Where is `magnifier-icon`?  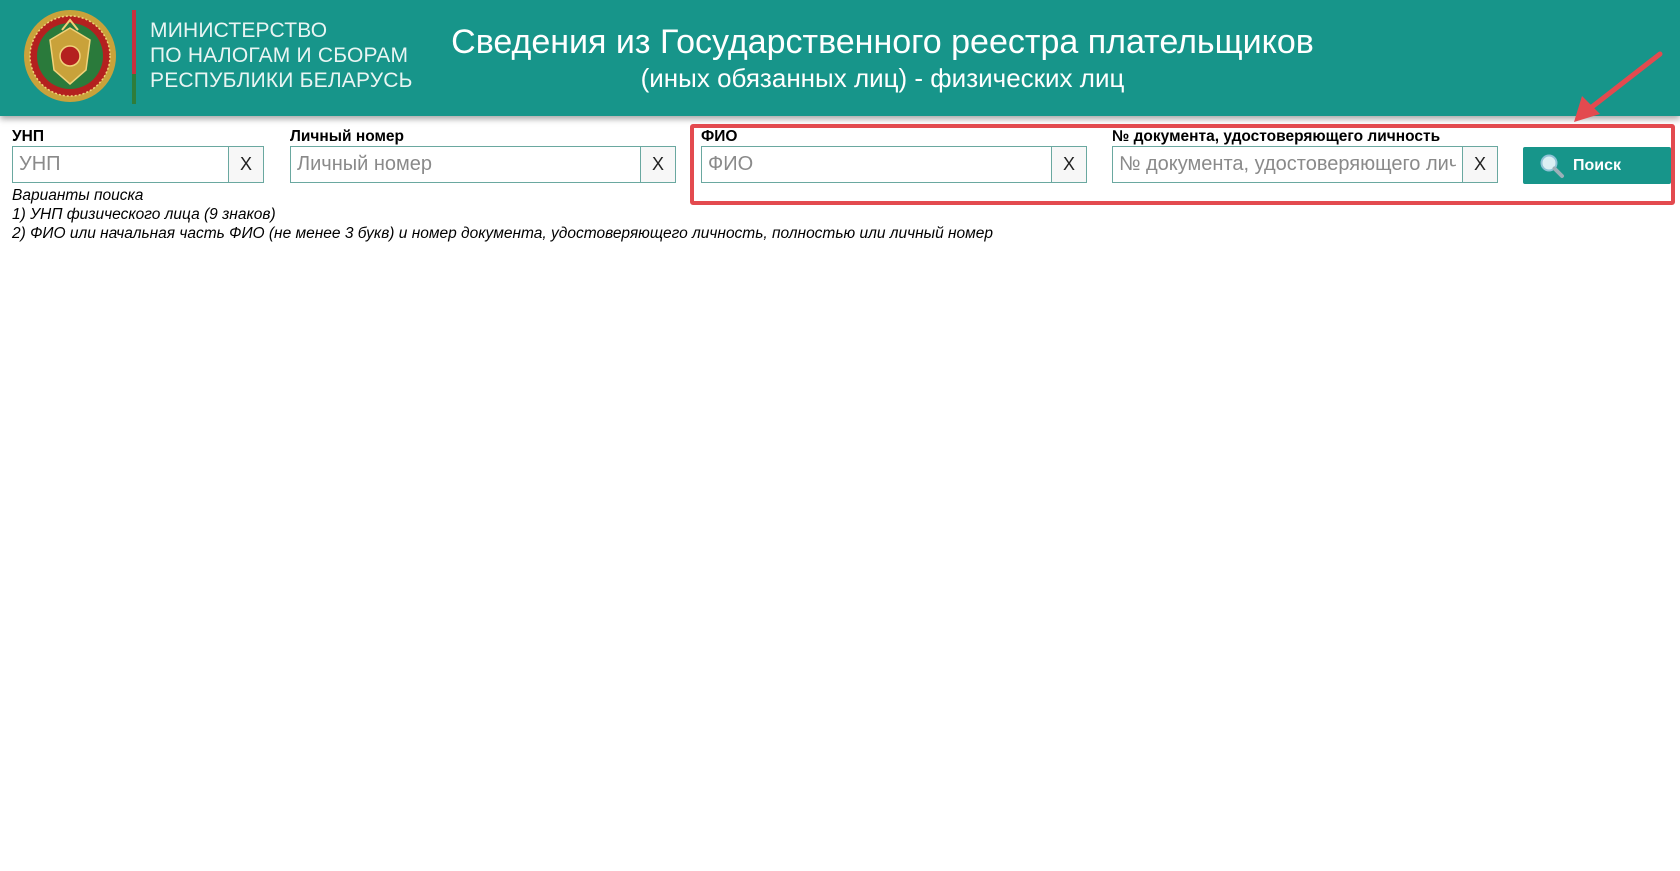 magnifier-icon is located at coordinates (1552, 166).